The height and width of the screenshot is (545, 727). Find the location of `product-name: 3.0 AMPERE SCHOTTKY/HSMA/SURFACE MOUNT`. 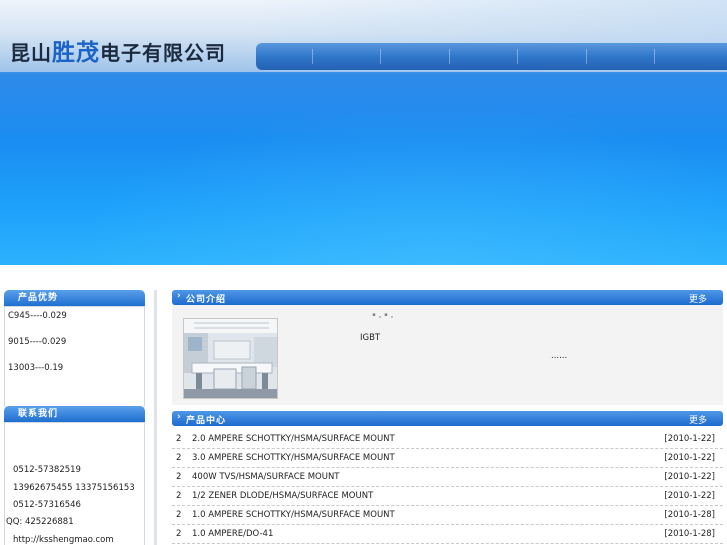

product-name: 3.0 AMPERE SCHOTTKY/HSMA/SURFACE MOUNT is located at coordinates (293, 458).